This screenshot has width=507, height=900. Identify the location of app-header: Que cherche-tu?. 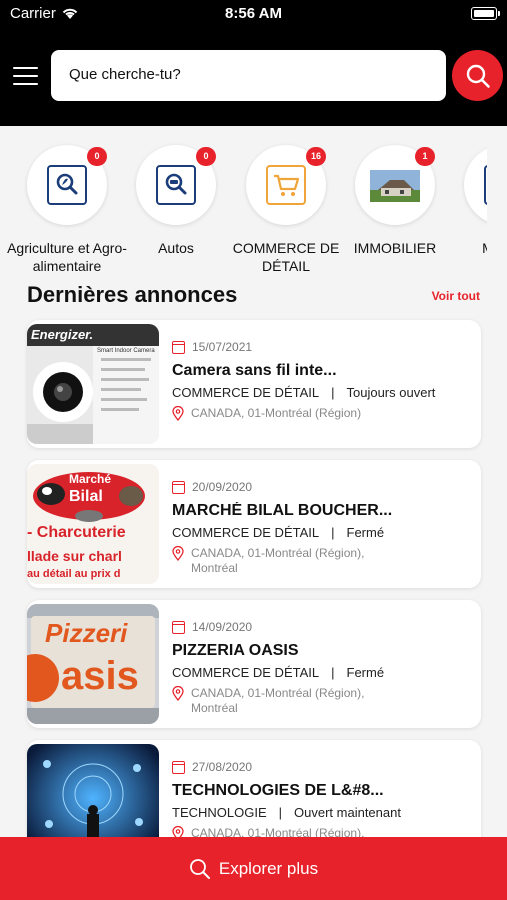
(253, 76).